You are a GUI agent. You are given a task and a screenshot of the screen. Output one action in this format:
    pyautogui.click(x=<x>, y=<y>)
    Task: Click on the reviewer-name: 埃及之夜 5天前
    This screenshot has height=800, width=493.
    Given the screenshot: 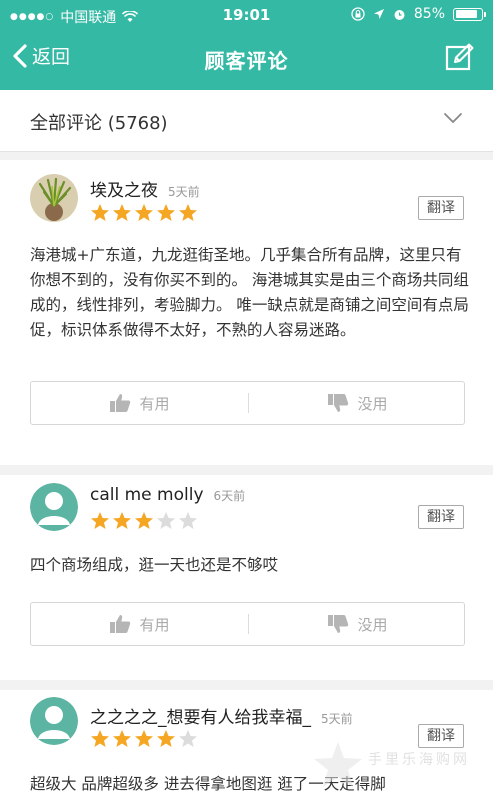 What is the action you would take?
    pyautogui.click(x=145, y=188)
    